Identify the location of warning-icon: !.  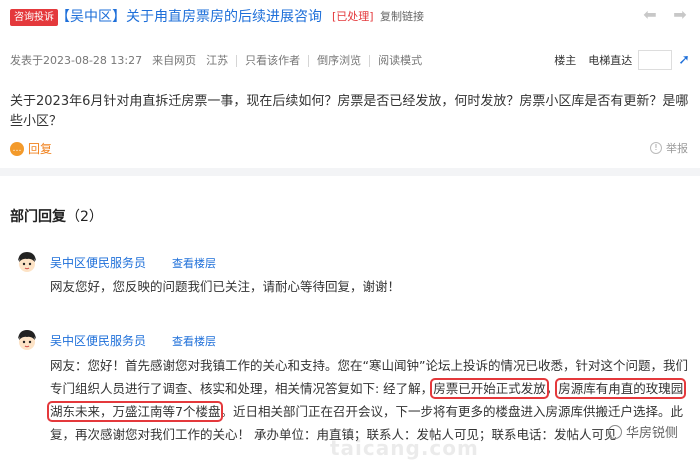
(656, 148).